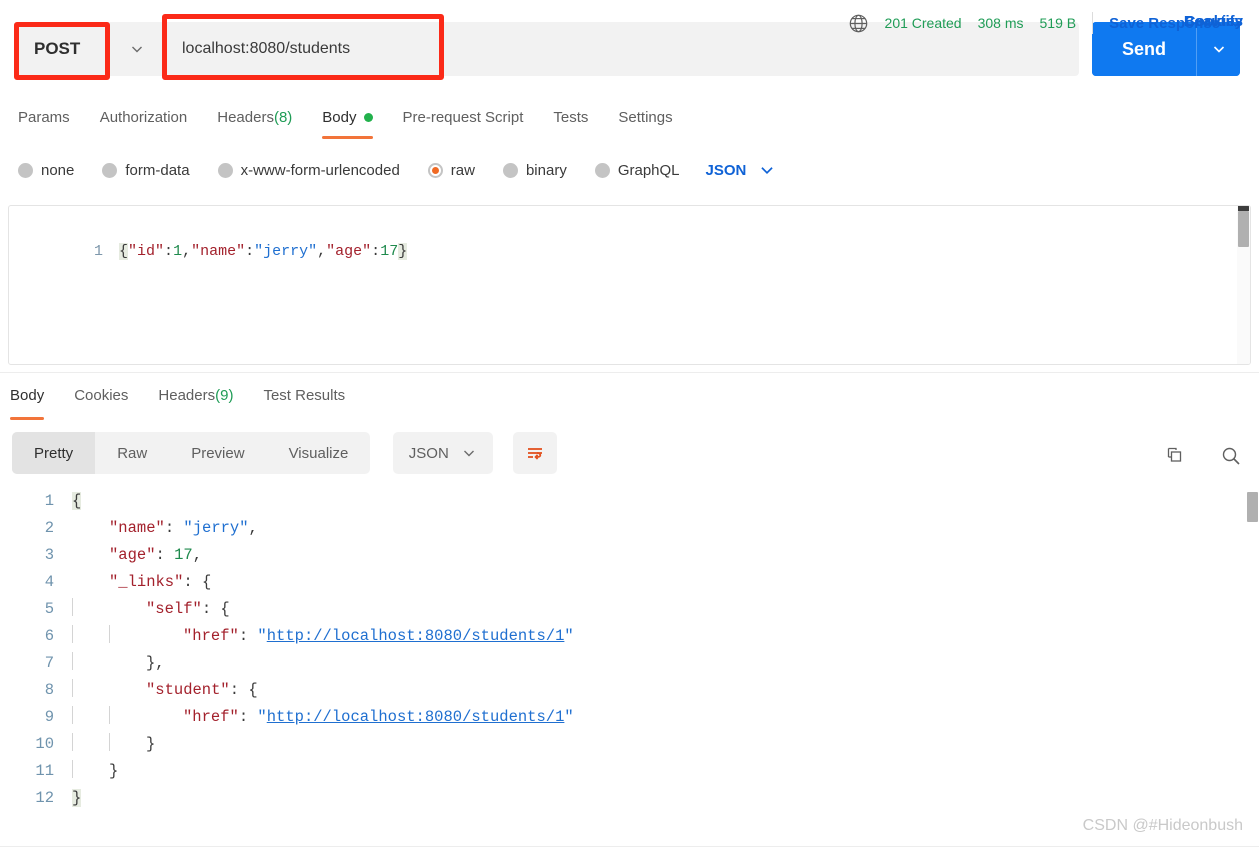  I want to click on body-type-x-www-form-urlencoded: x-www-form-urlencoded, so click(308, 170).